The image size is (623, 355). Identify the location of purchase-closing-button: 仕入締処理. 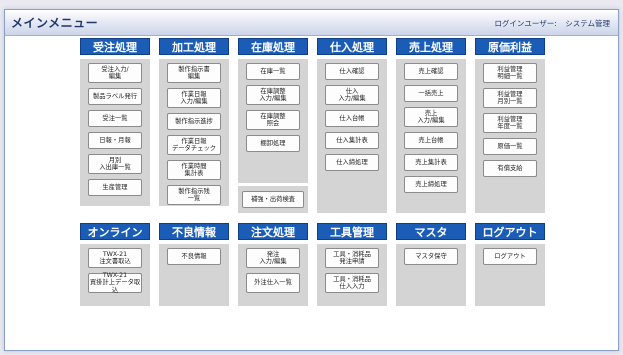
(352, 162).